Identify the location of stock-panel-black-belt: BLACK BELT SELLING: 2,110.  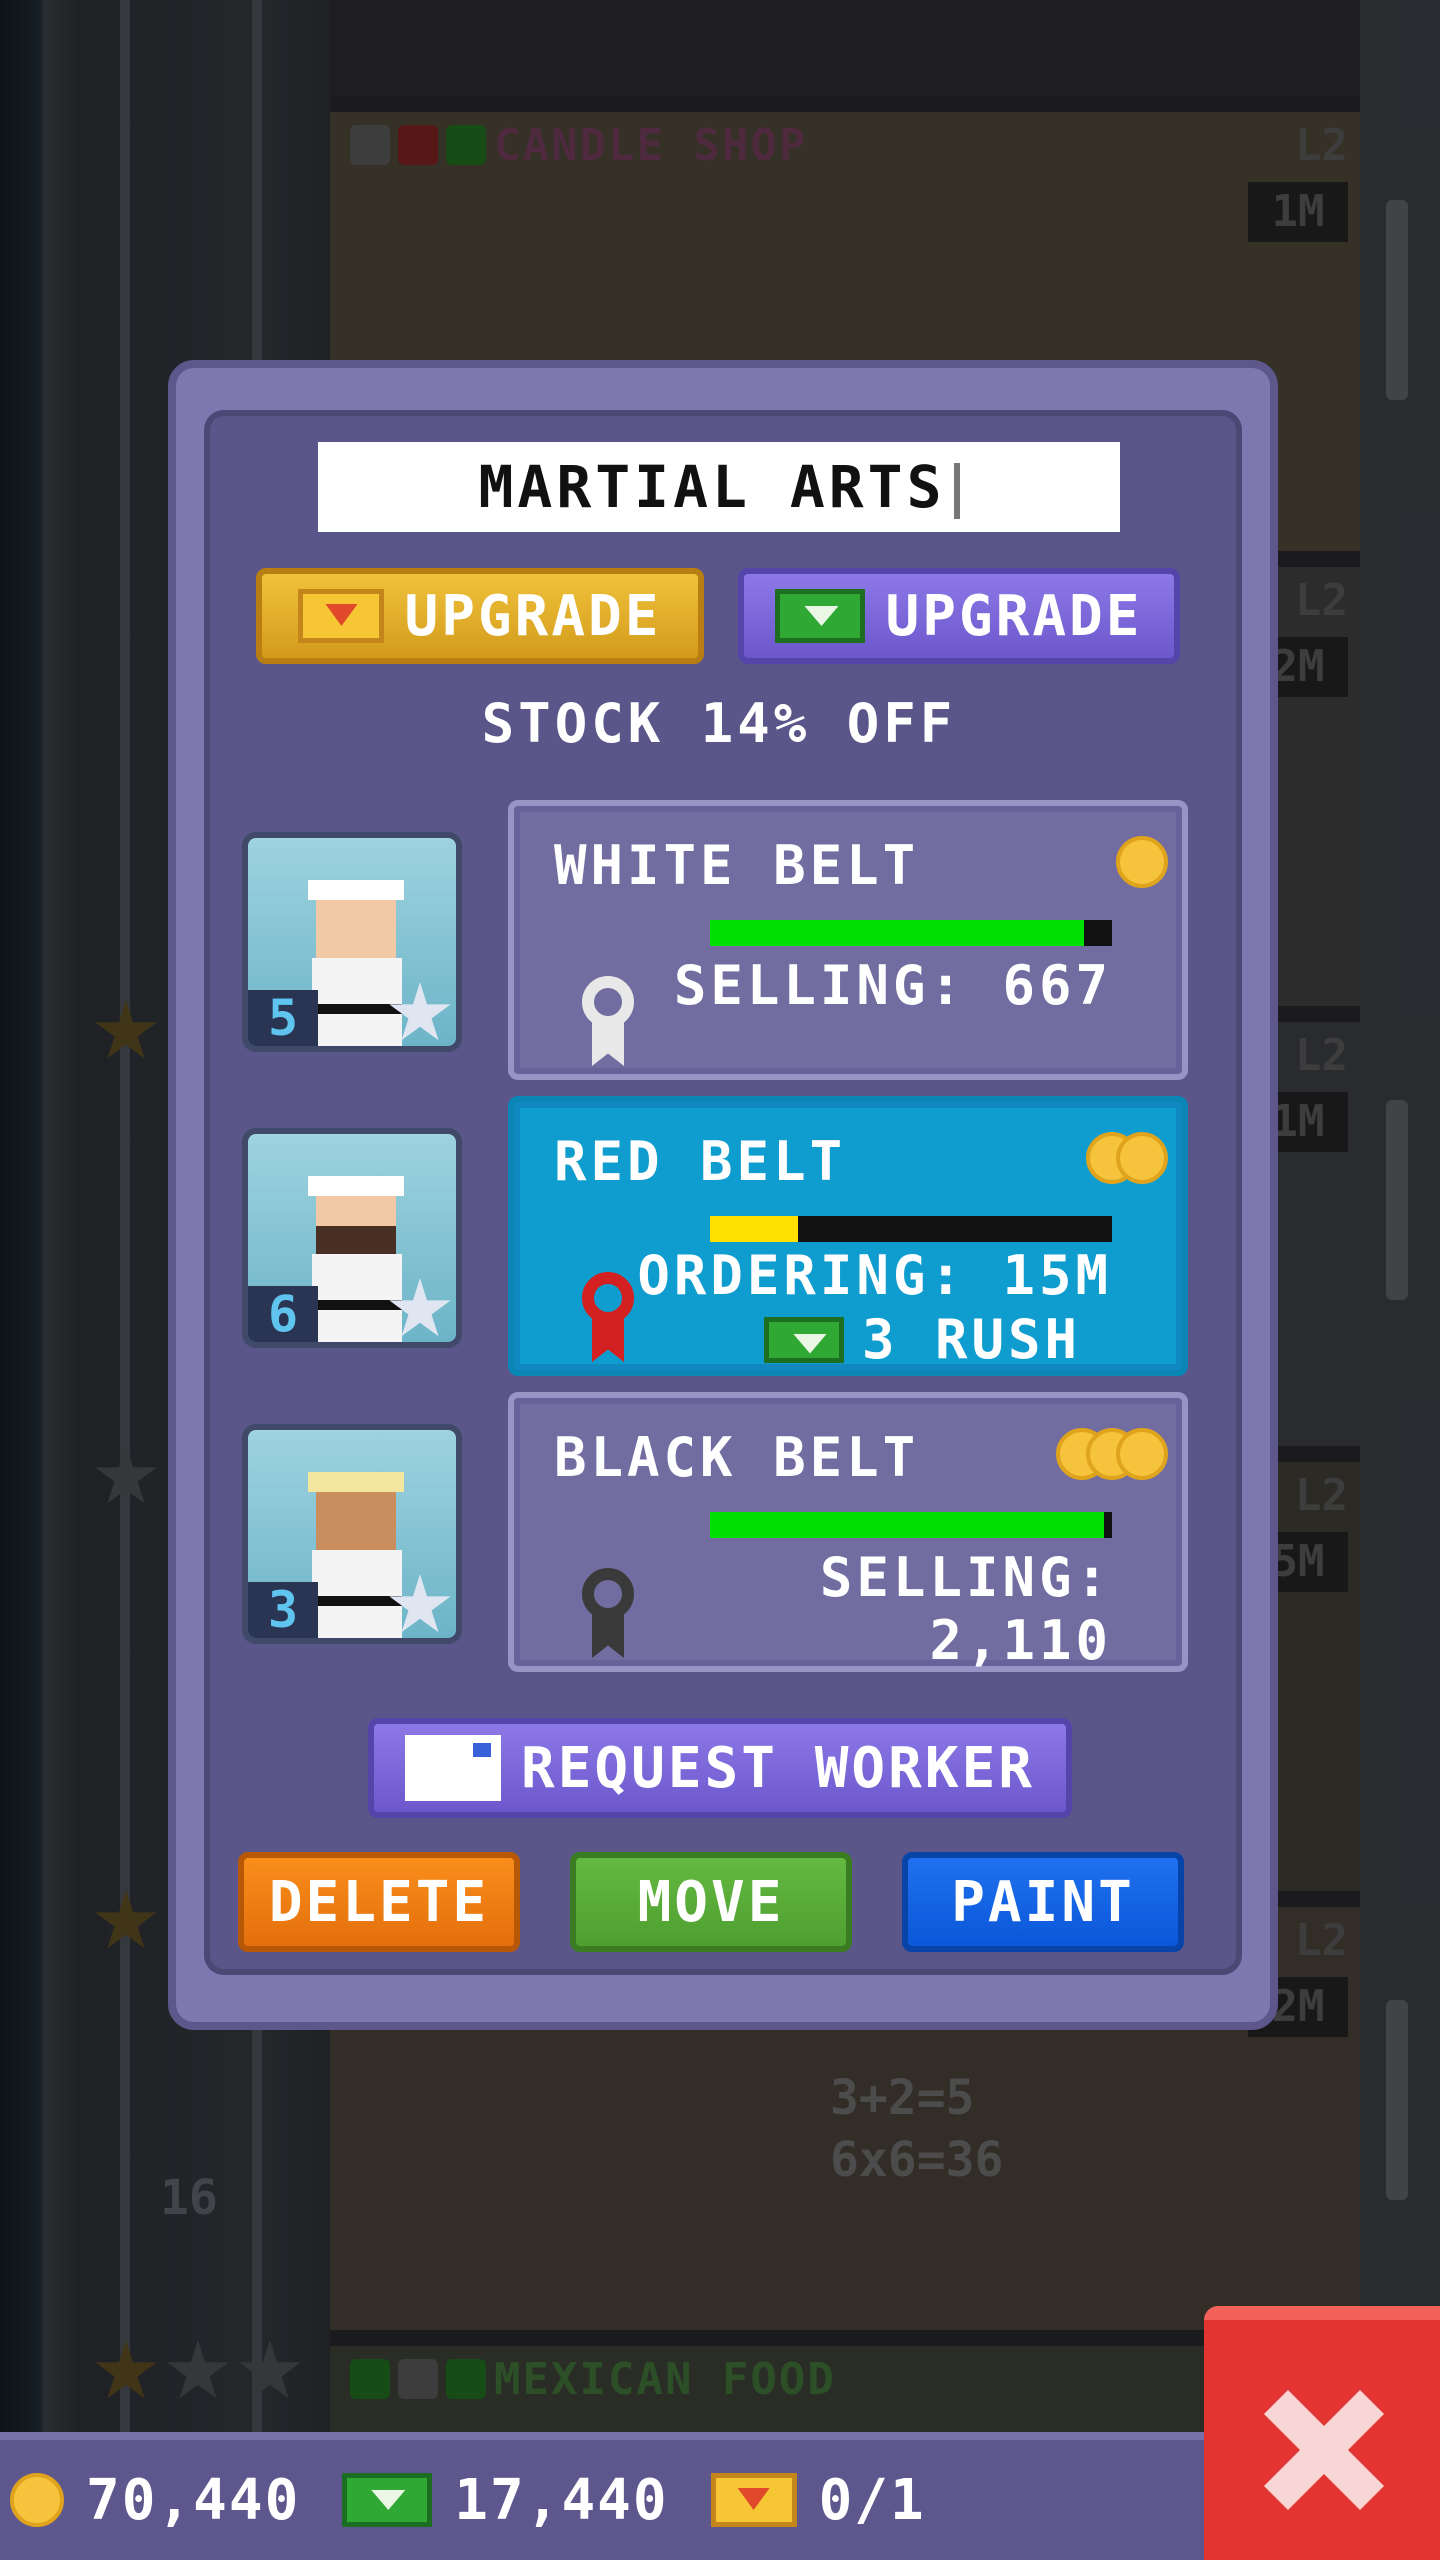
(848, 1532).